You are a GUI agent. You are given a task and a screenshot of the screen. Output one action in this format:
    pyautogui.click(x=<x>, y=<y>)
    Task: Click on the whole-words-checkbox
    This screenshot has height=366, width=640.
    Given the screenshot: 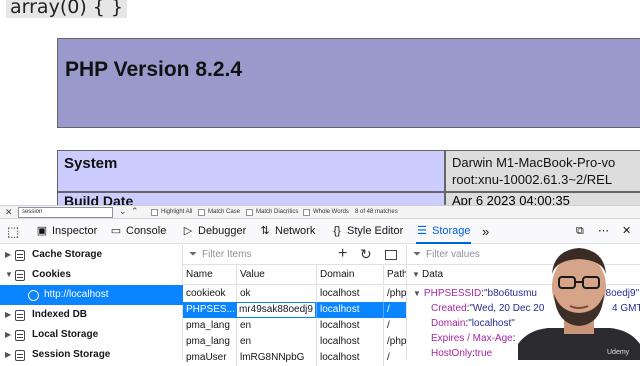 What is the action you would take?
    pyautogui.click(x=306, y=212)
    